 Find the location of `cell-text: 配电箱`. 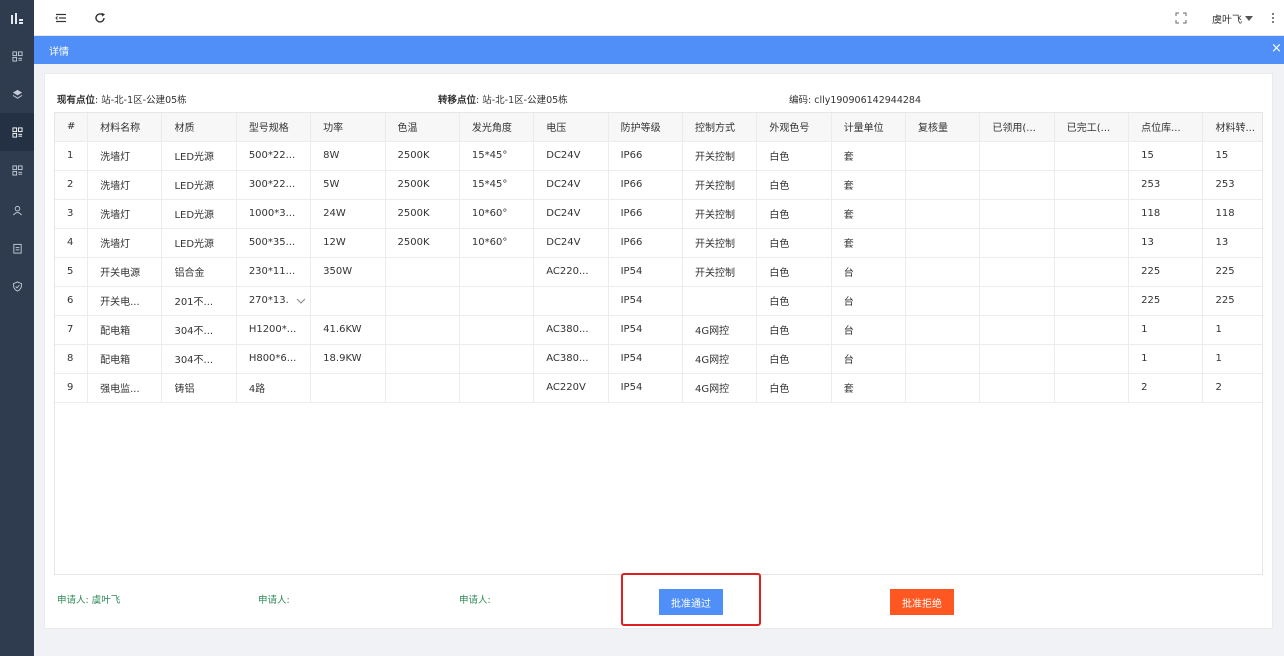

cell-text: 配电箱 is located at coordinates (115, 360).